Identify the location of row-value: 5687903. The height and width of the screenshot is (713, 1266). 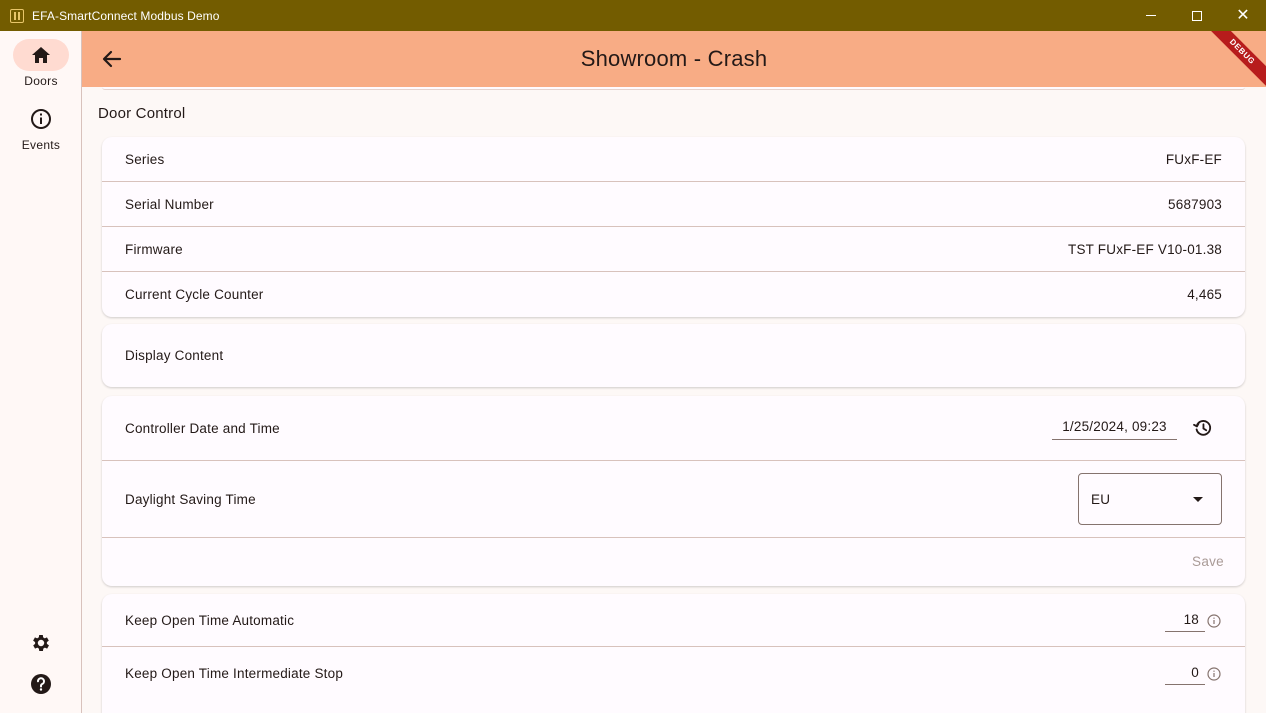
(1195, 204).